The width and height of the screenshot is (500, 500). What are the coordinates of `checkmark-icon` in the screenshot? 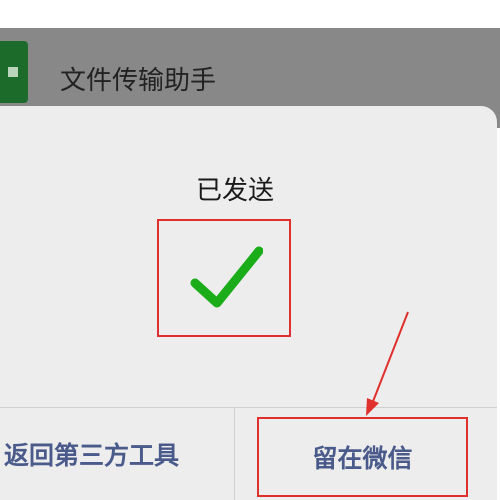 It's located at (226, 277).